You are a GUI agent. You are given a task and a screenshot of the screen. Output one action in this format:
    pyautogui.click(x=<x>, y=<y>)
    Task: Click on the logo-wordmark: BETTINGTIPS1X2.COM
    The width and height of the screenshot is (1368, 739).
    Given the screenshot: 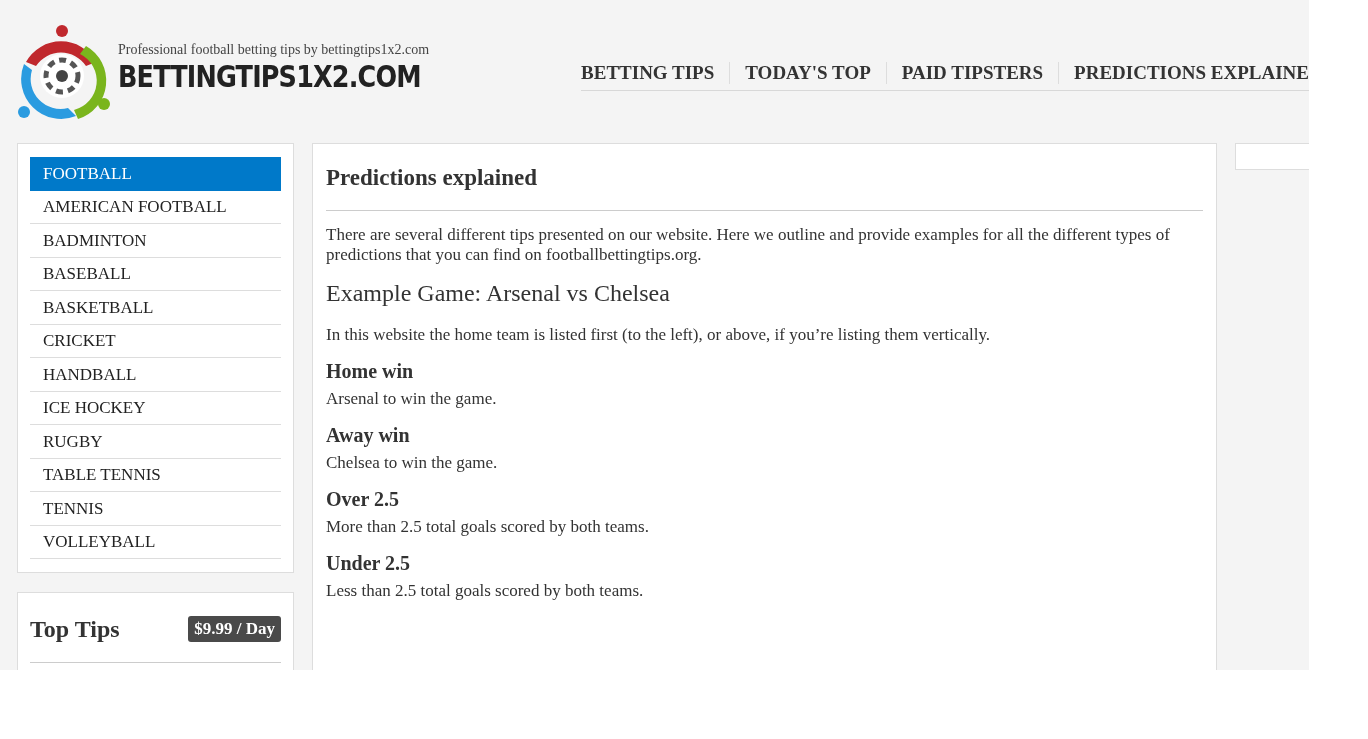 What is the action you would take?
    pyautogui.click(x=269, y=76)
    